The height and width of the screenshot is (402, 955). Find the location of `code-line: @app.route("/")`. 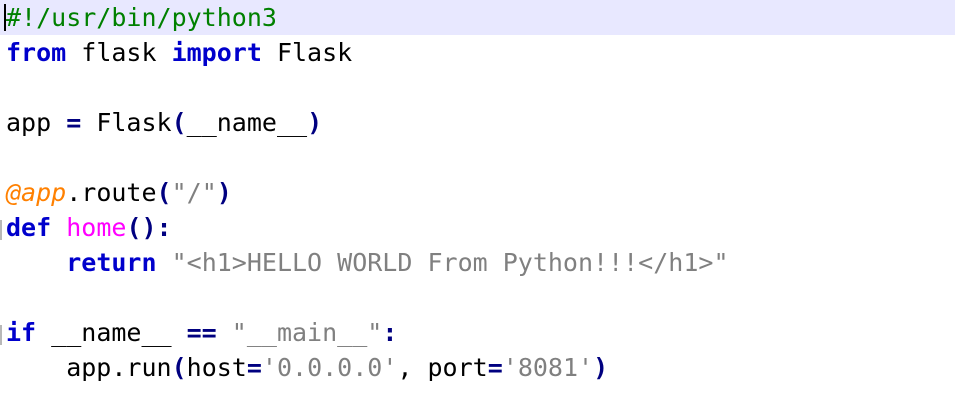

code-line: @app.route("/") is located at coordinates (477, 192).